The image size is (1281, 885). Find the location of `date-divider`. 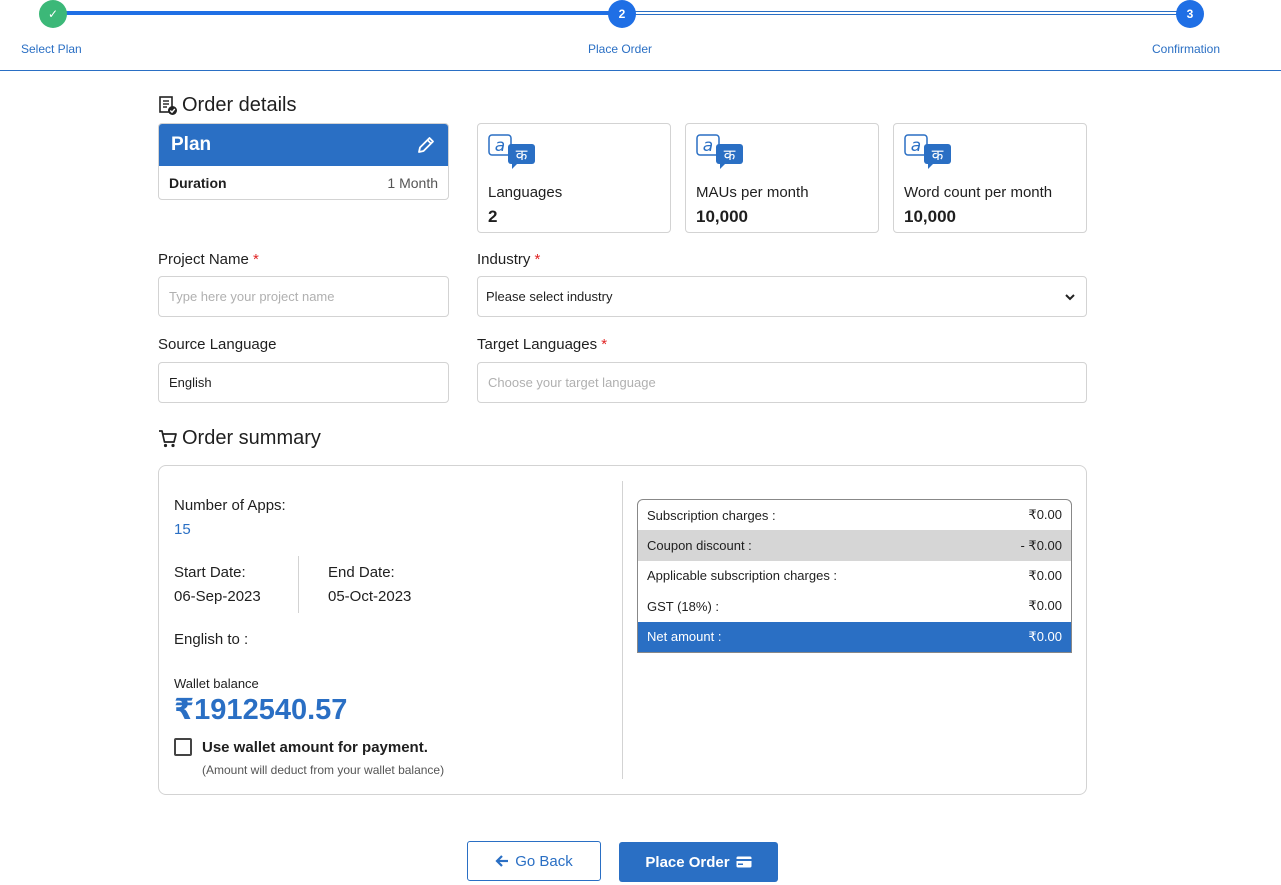

date-divider is located at coordinates (298, 584).